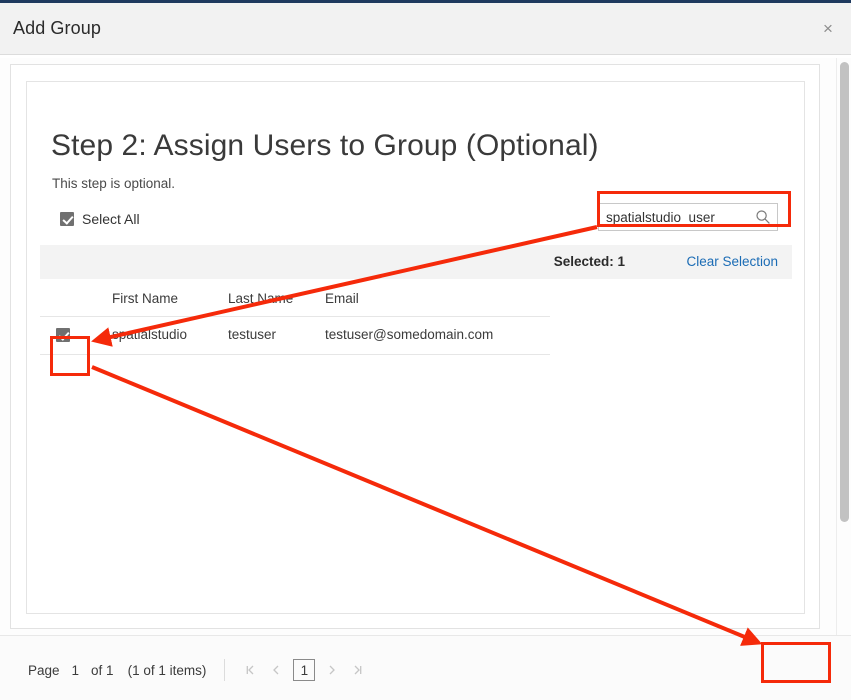  Describe the element at coordinates (763, 217) in the screenshot. I see `search-icon` at that location.